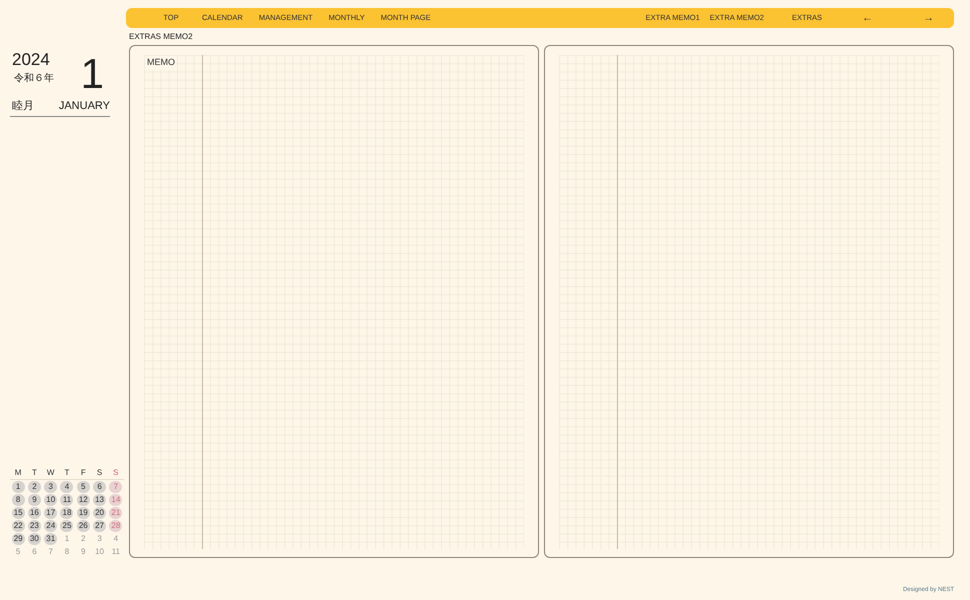 The width and height of the screenshot is (970, 600). What do you see at coordinates (67, 487) in the screenshot?
I see `calendar-day: 4` at bounding box center [67, 487].